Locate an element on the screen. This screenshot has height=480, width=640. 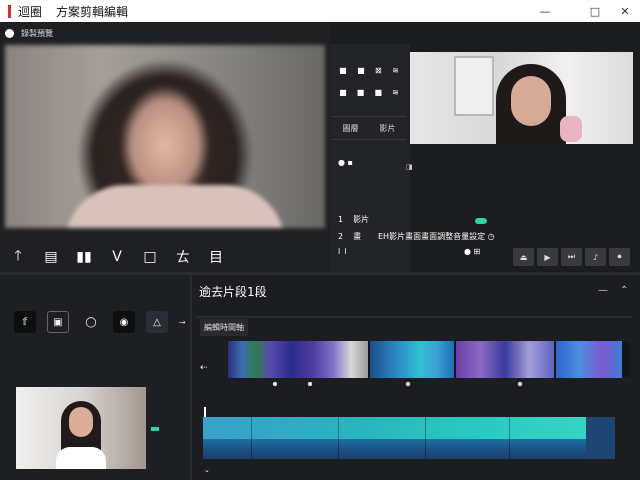
playback-controls: ⏏ ▶ ⏭ ♪ ⏺ is located at coordinates (571, 257).